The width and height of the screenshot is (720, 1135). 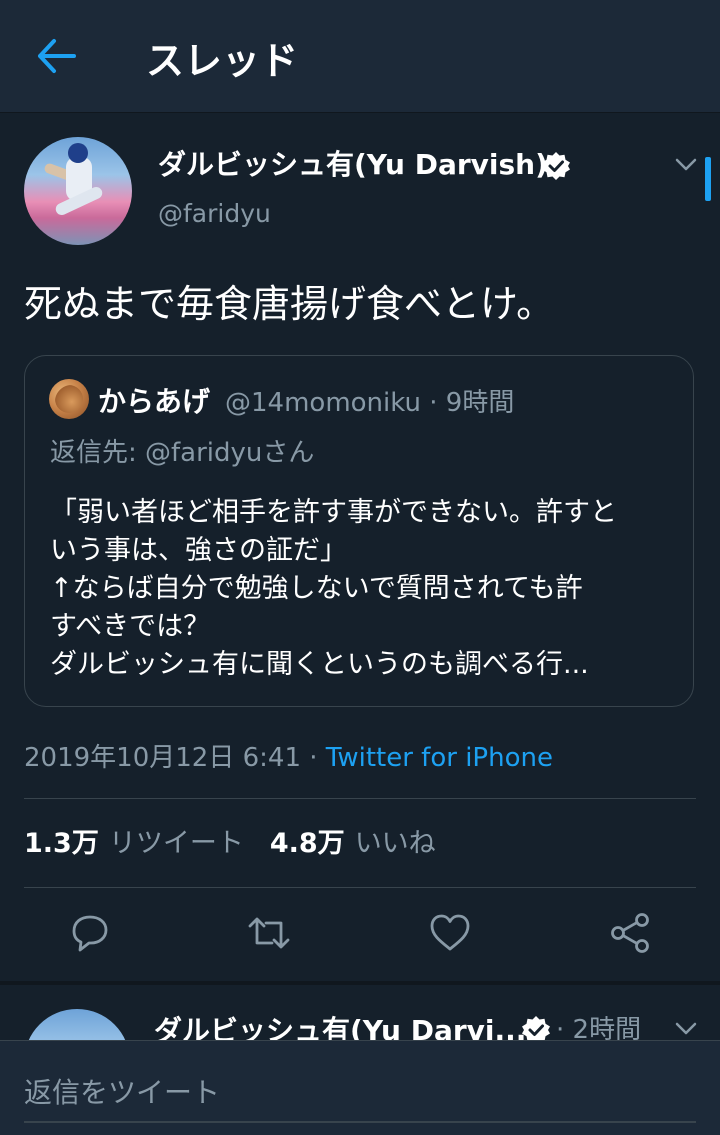 I want to click on input-underline, so click(x=360, y=1122).